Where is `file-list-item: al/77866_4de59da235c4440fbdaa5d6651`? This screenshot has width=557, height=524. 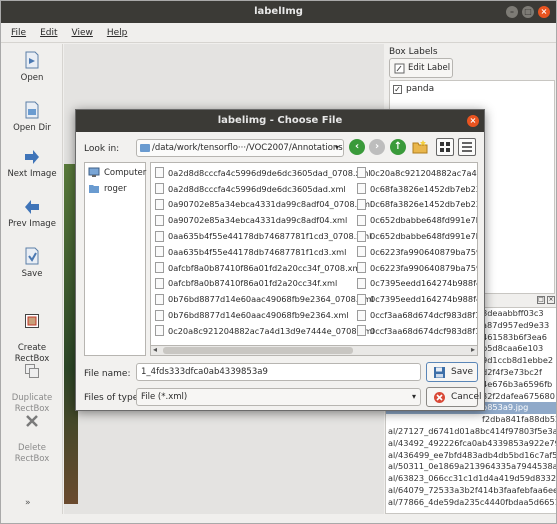
file-list-item: al/77866_4de59da235c4440fbdaa5d6651 is located at coordinates (471, 503).